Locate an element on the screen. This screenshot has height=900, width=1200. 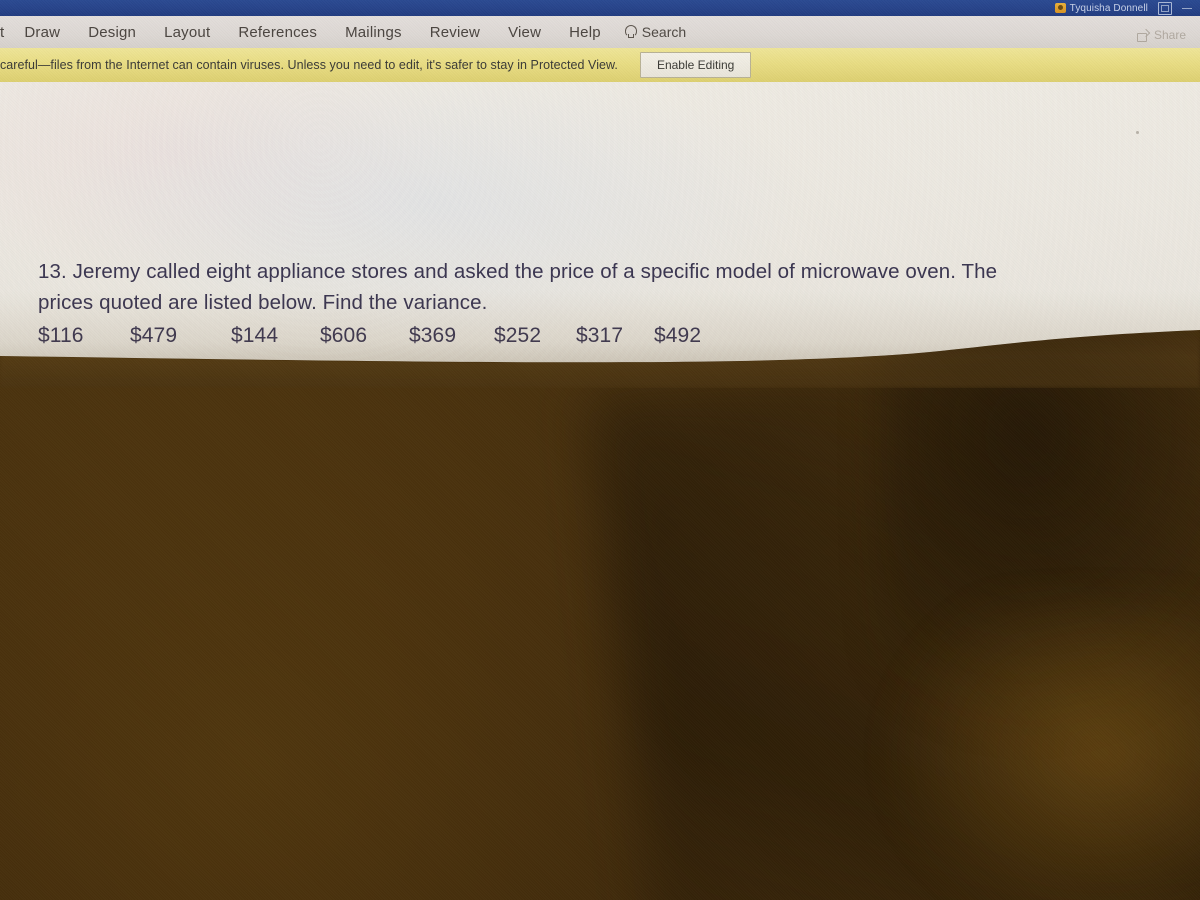
tab-mailings: Mailings is located at coordinates (373, 32).